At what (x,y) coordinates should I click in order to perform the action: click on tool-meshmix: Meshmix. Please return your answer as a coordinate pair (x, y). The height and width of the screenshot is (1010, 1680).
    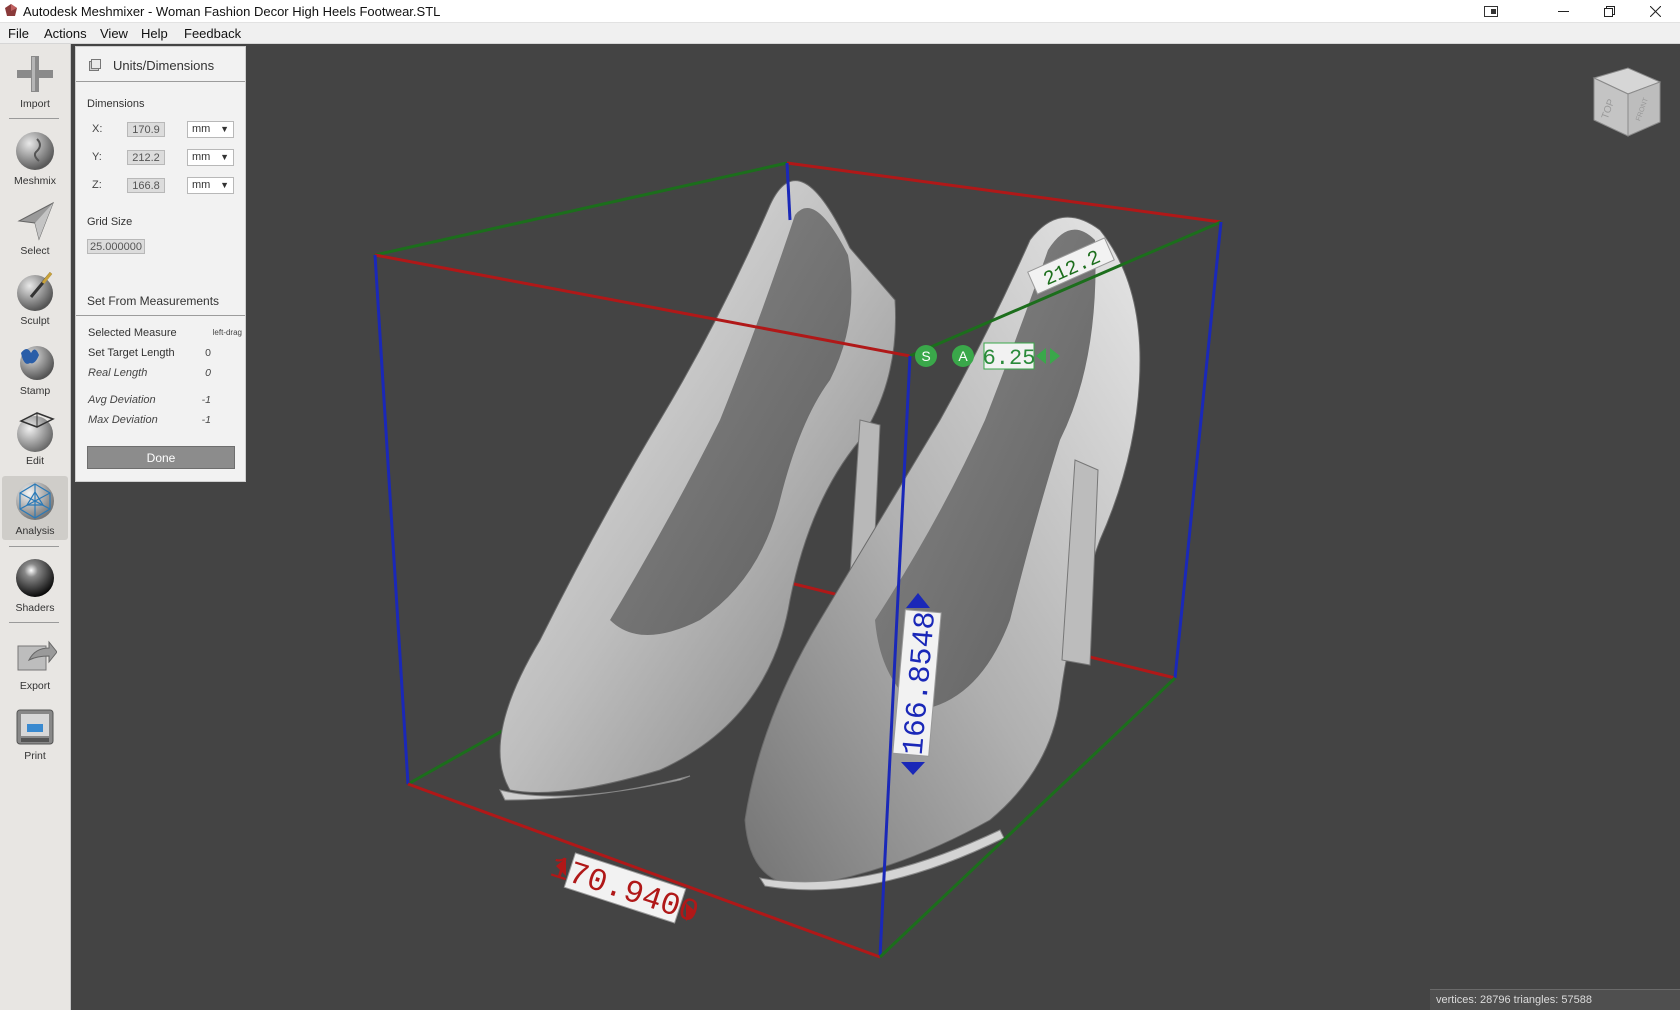
    Looking at the image, I should click on (35, 158).